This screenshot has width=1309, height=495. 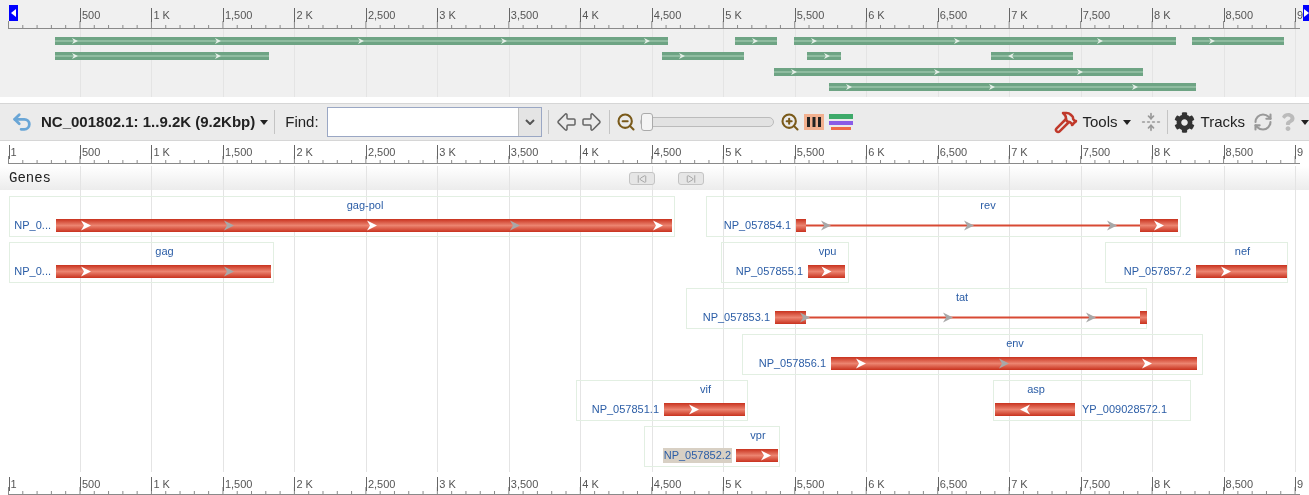 I want to click on gene-name: gag, so click(x=164, y=251).